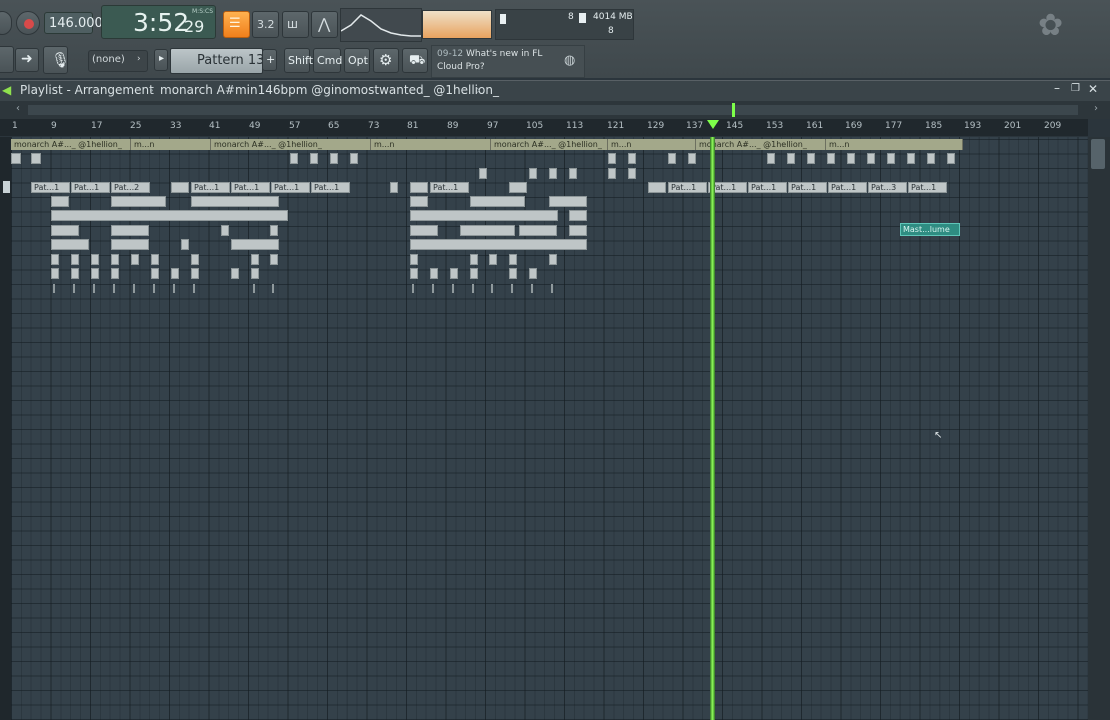  What do you see at coordinates (555, 110) in the screenshot?
I see `playlist-overview-scrollbar: ‹ ›` at bounding box center [555, 110].